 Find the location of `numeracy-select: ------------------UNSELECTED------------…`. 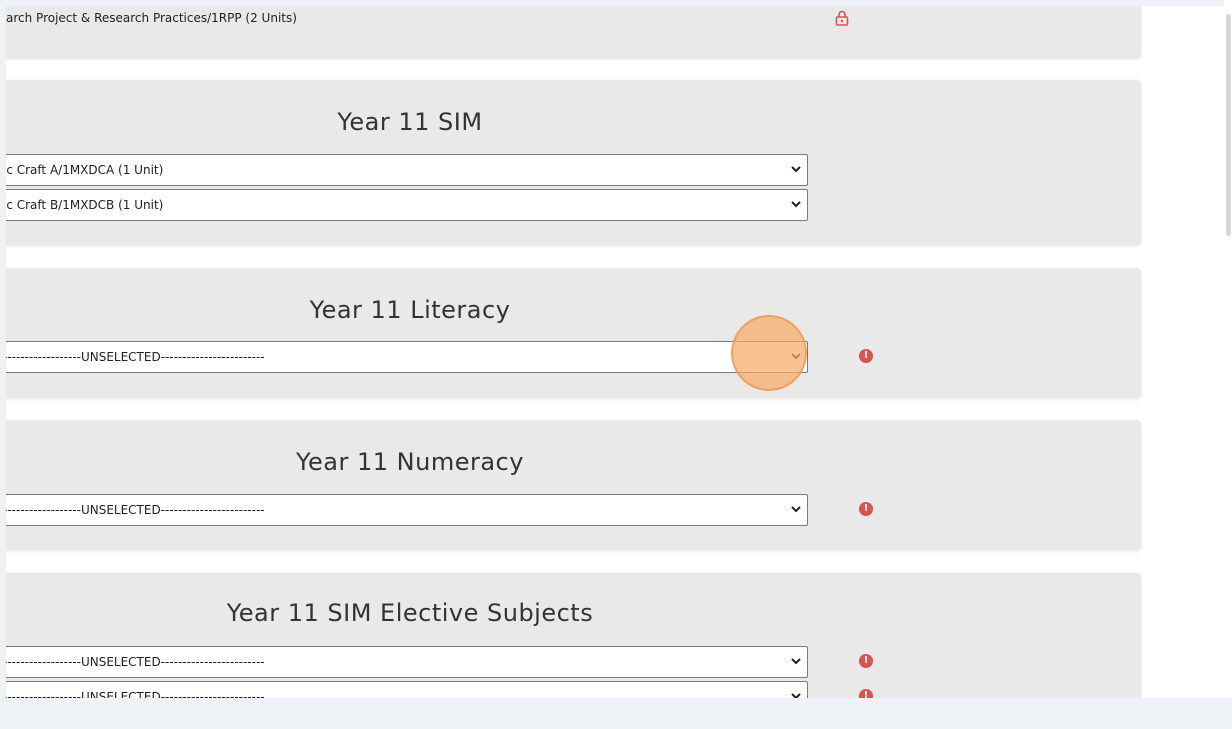

numeracy-select: ------------------UNSELECTED------------… is located at coordinates (404, 510).